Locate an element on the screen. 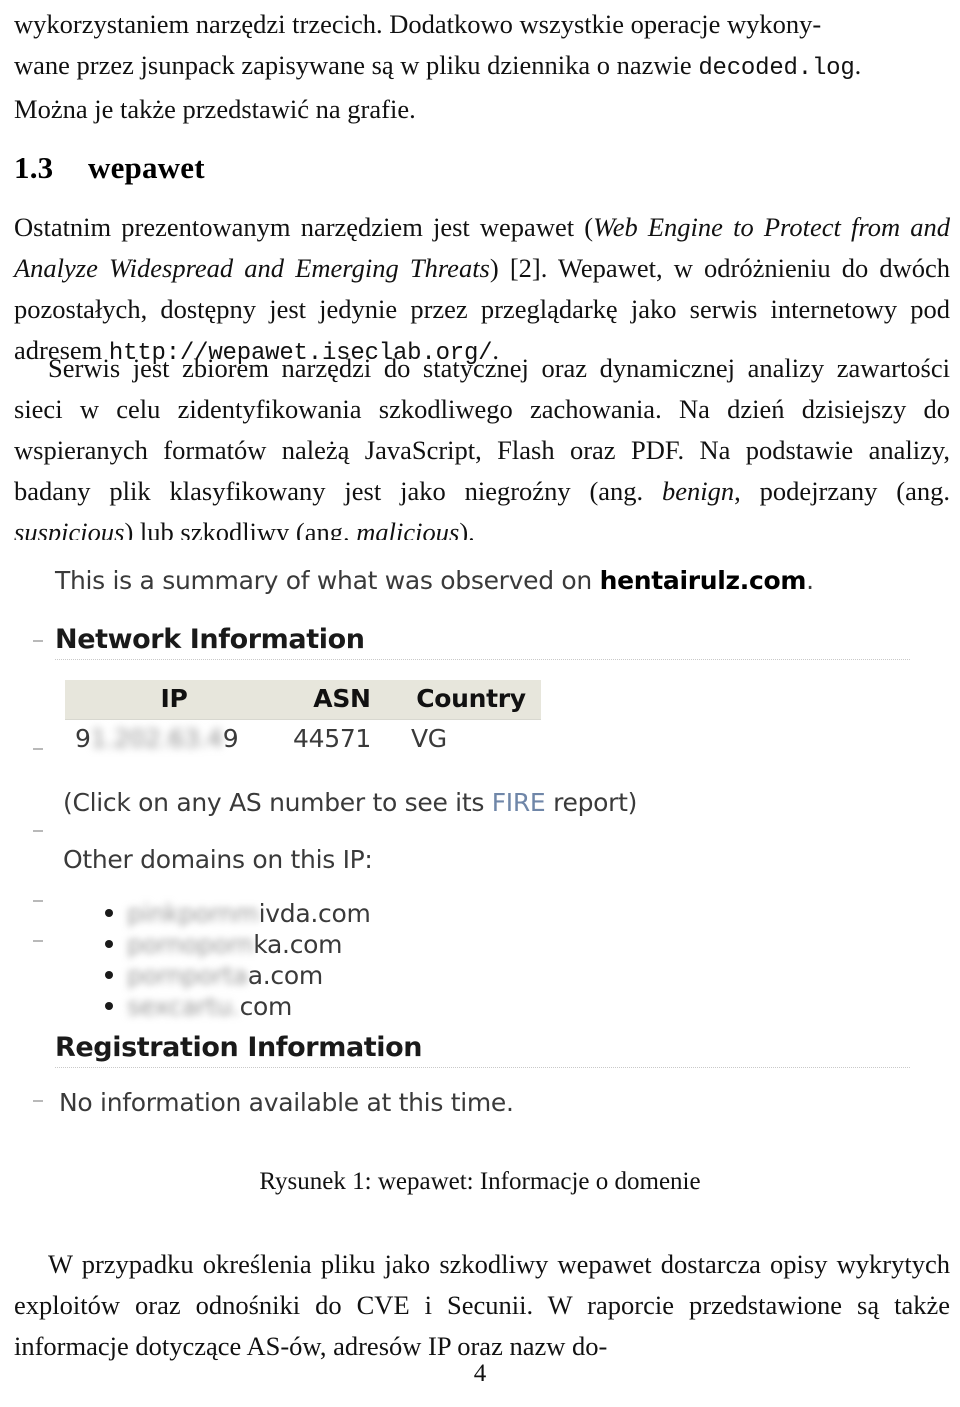 This screenshot has height=1407, width=960. other-domains-label: Other domains on this IP: is located at coordinates (218, 859).